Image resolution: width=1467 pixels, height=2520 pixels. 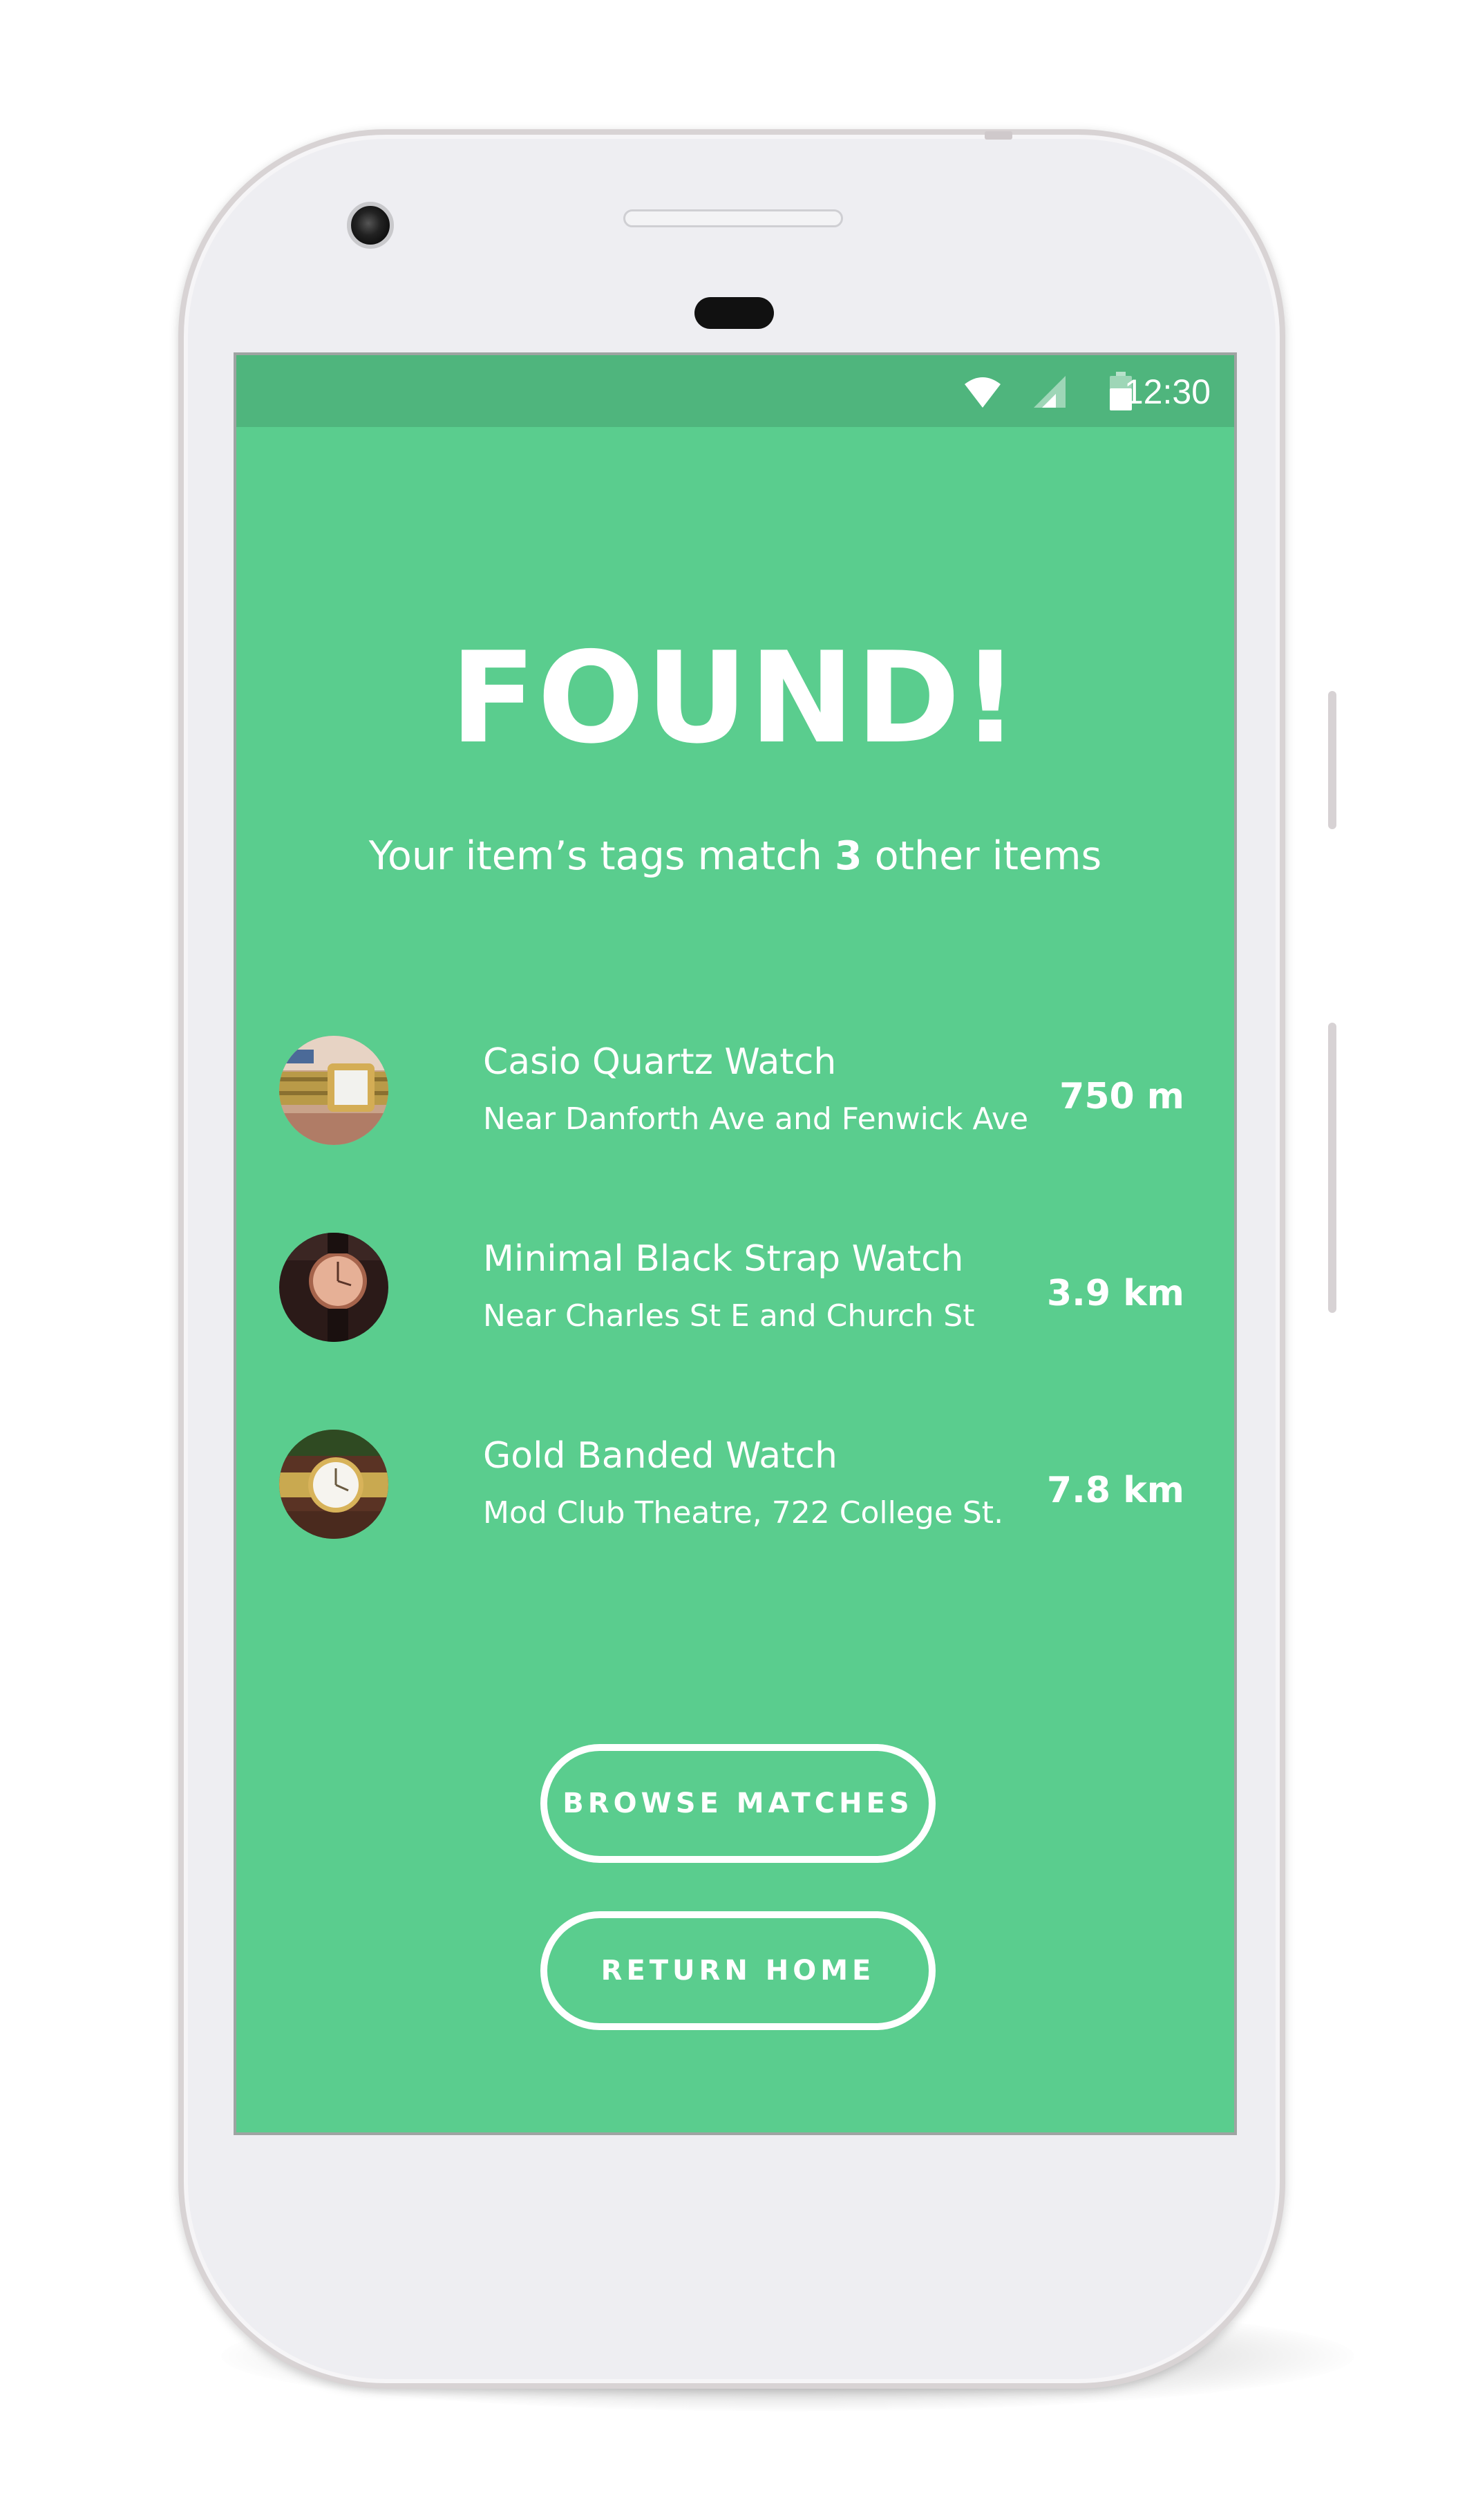 What do you see at coordinates (1115, 1490) in the screenshot?
I see `match-distance: 7.8 km` at bounding box center [1115, 1490].